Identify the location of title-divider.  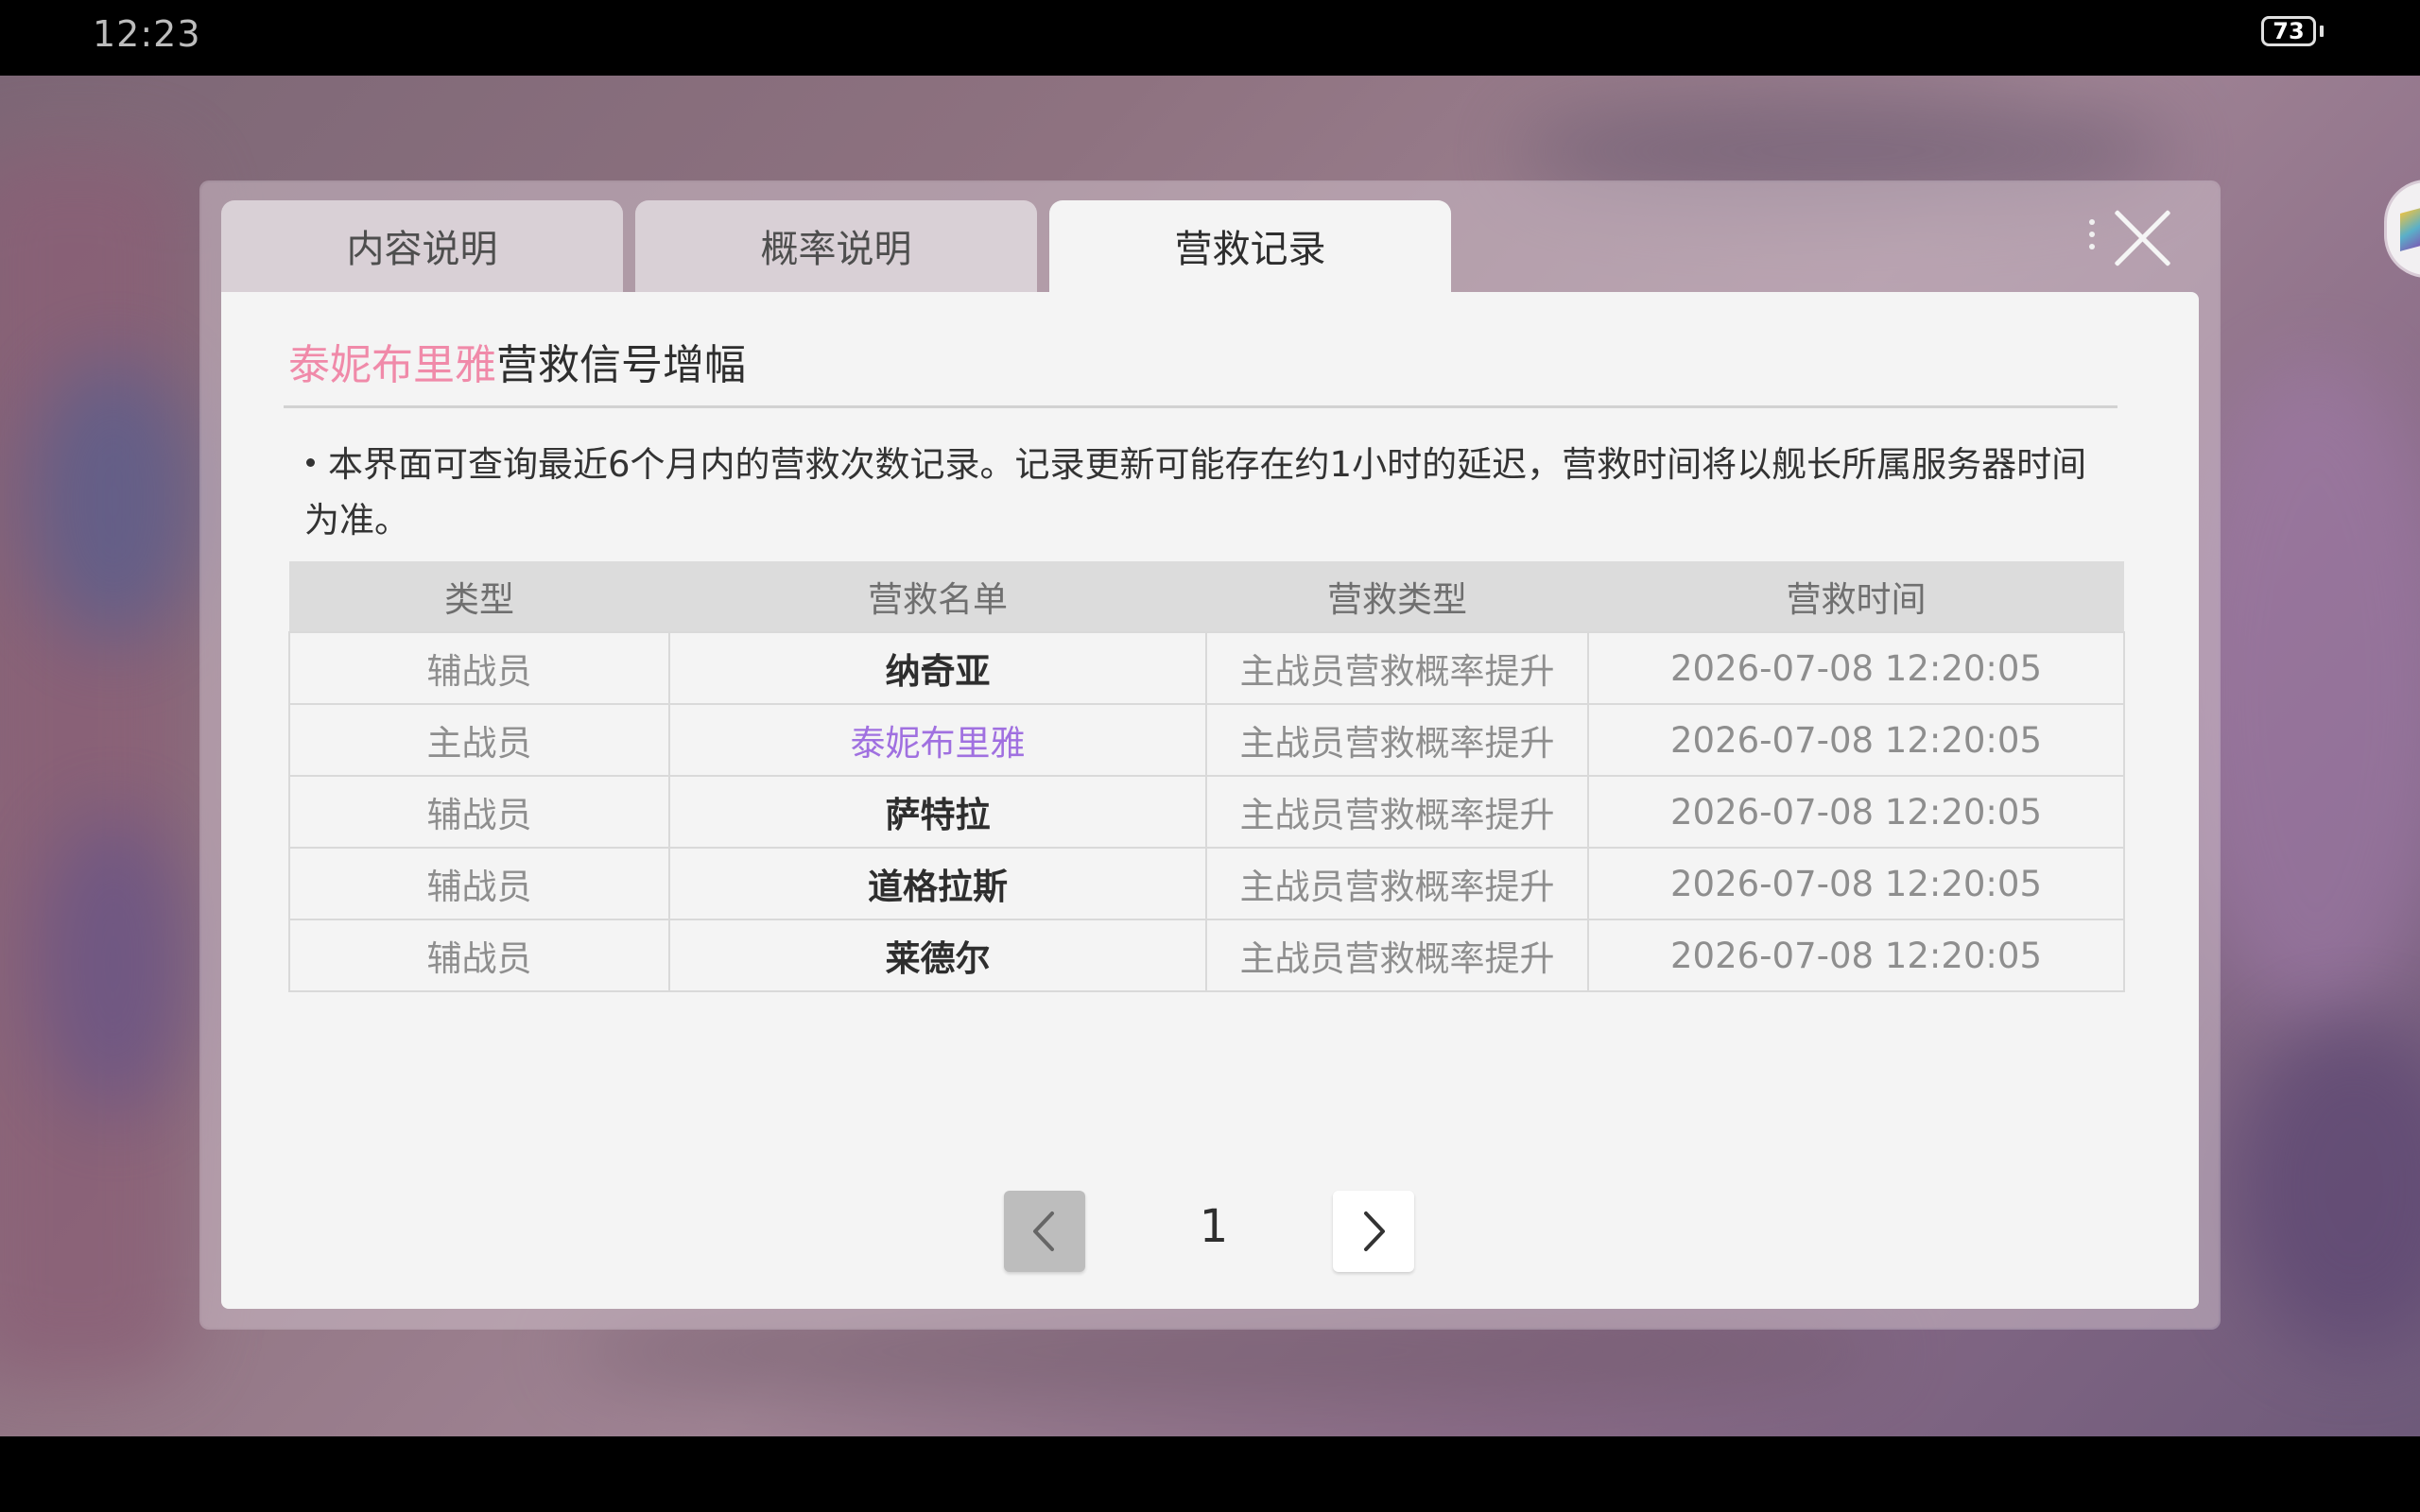
(1201, 406).